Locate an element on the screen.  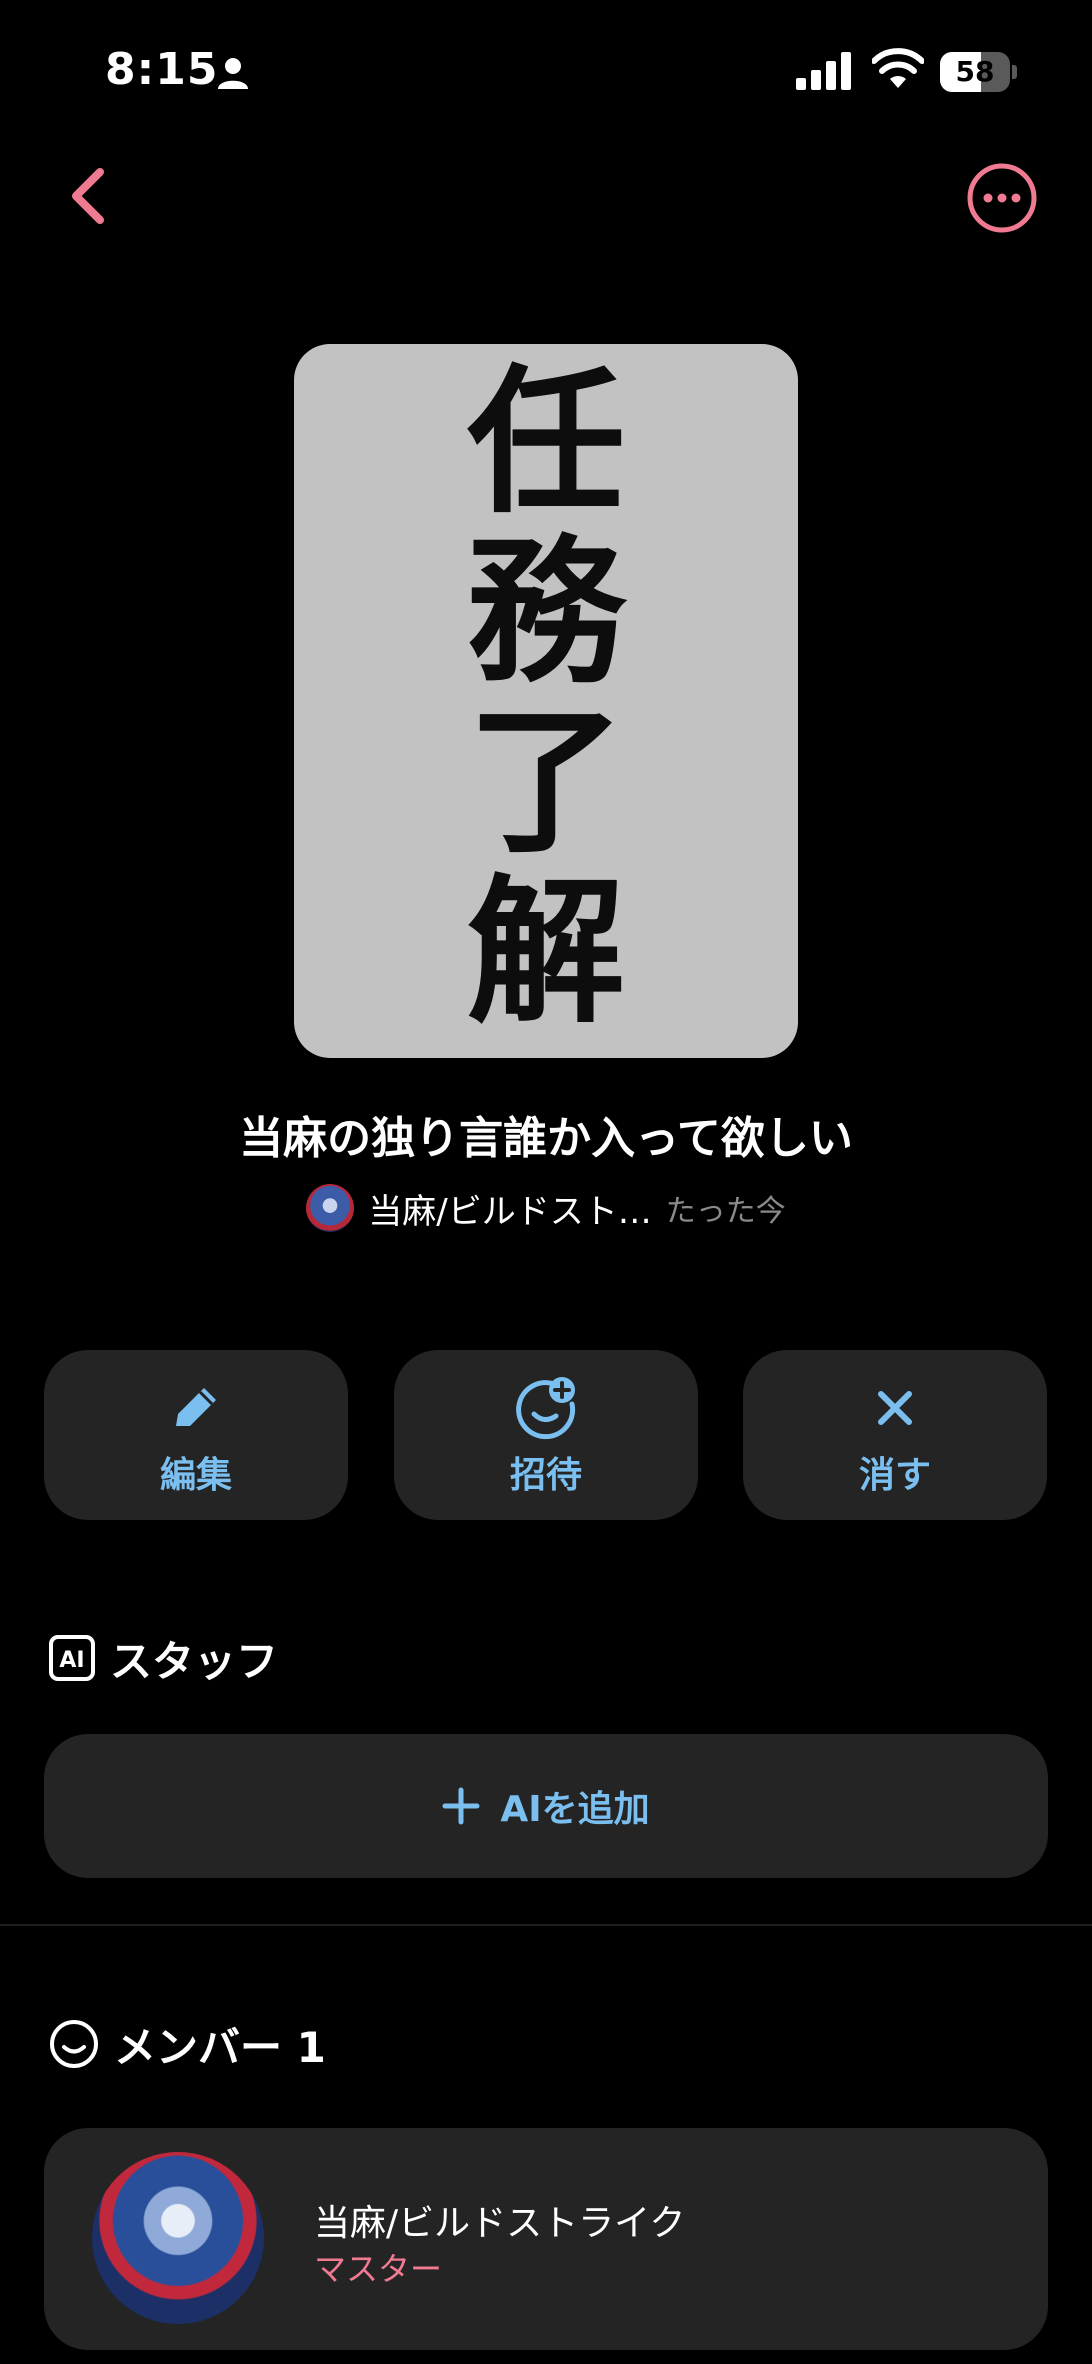
room-owner-row: 当麻/ビルドスト… たった今 is located at coordinates (546, 1208).